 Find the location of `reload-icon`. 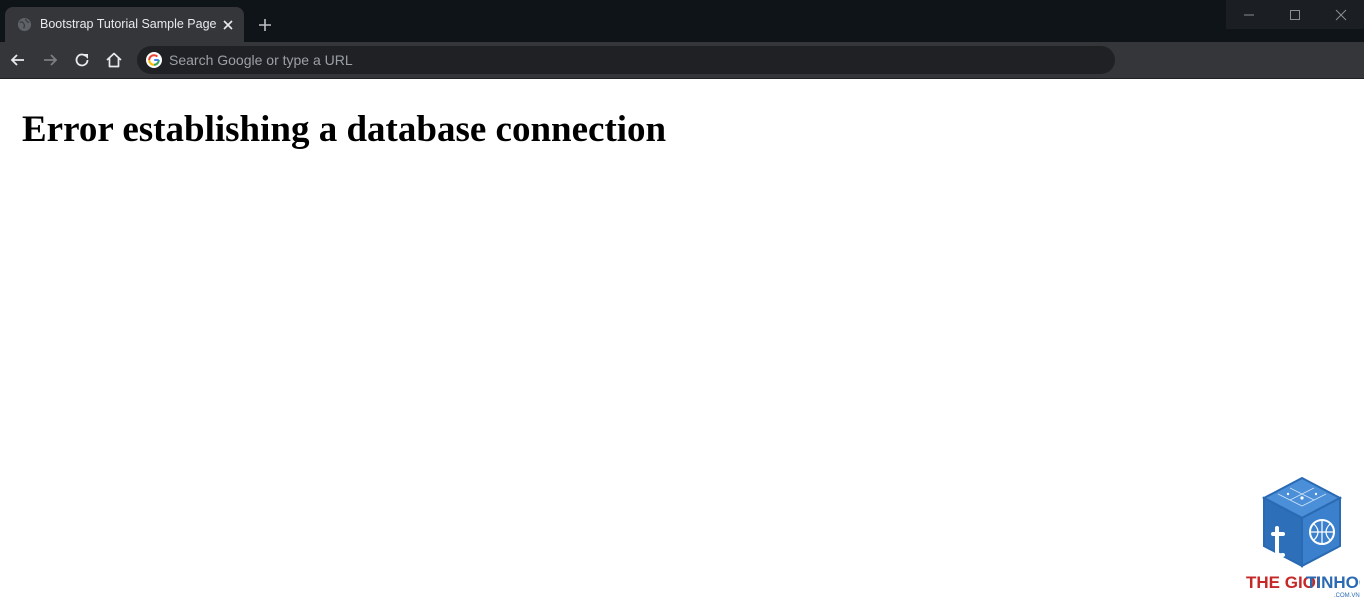

reload-icon is located at coordinates (82, 60).